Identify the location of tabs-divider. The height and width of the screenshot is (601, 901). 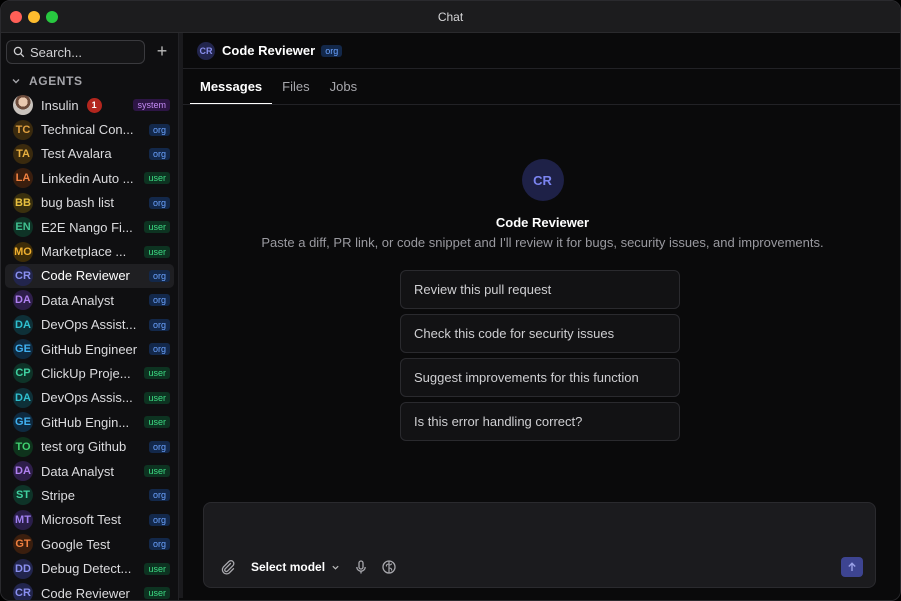
(541, 104).